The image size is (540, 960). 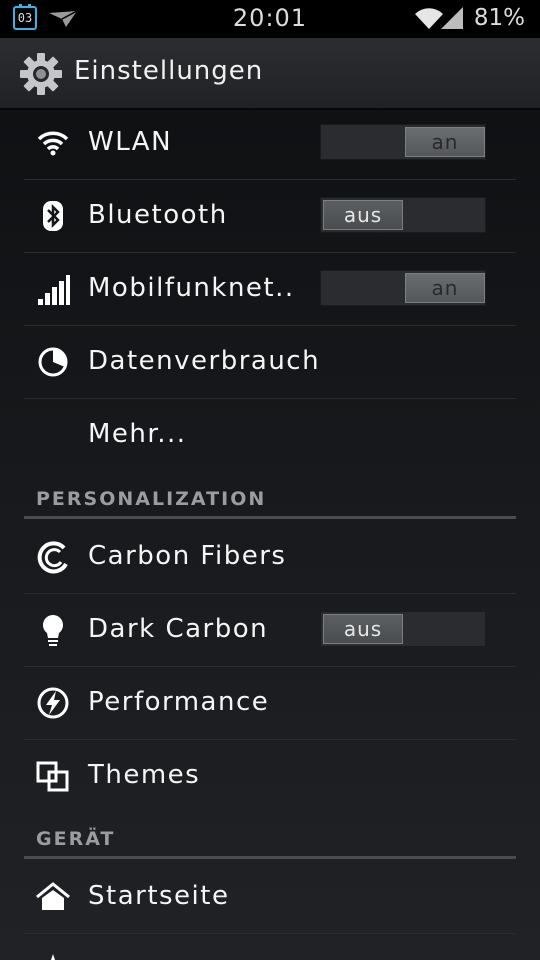 What do you see at coordinates (270, 947) in the screenshot?
I see `settings-item-next-partial` at bounding box center [270, 947].